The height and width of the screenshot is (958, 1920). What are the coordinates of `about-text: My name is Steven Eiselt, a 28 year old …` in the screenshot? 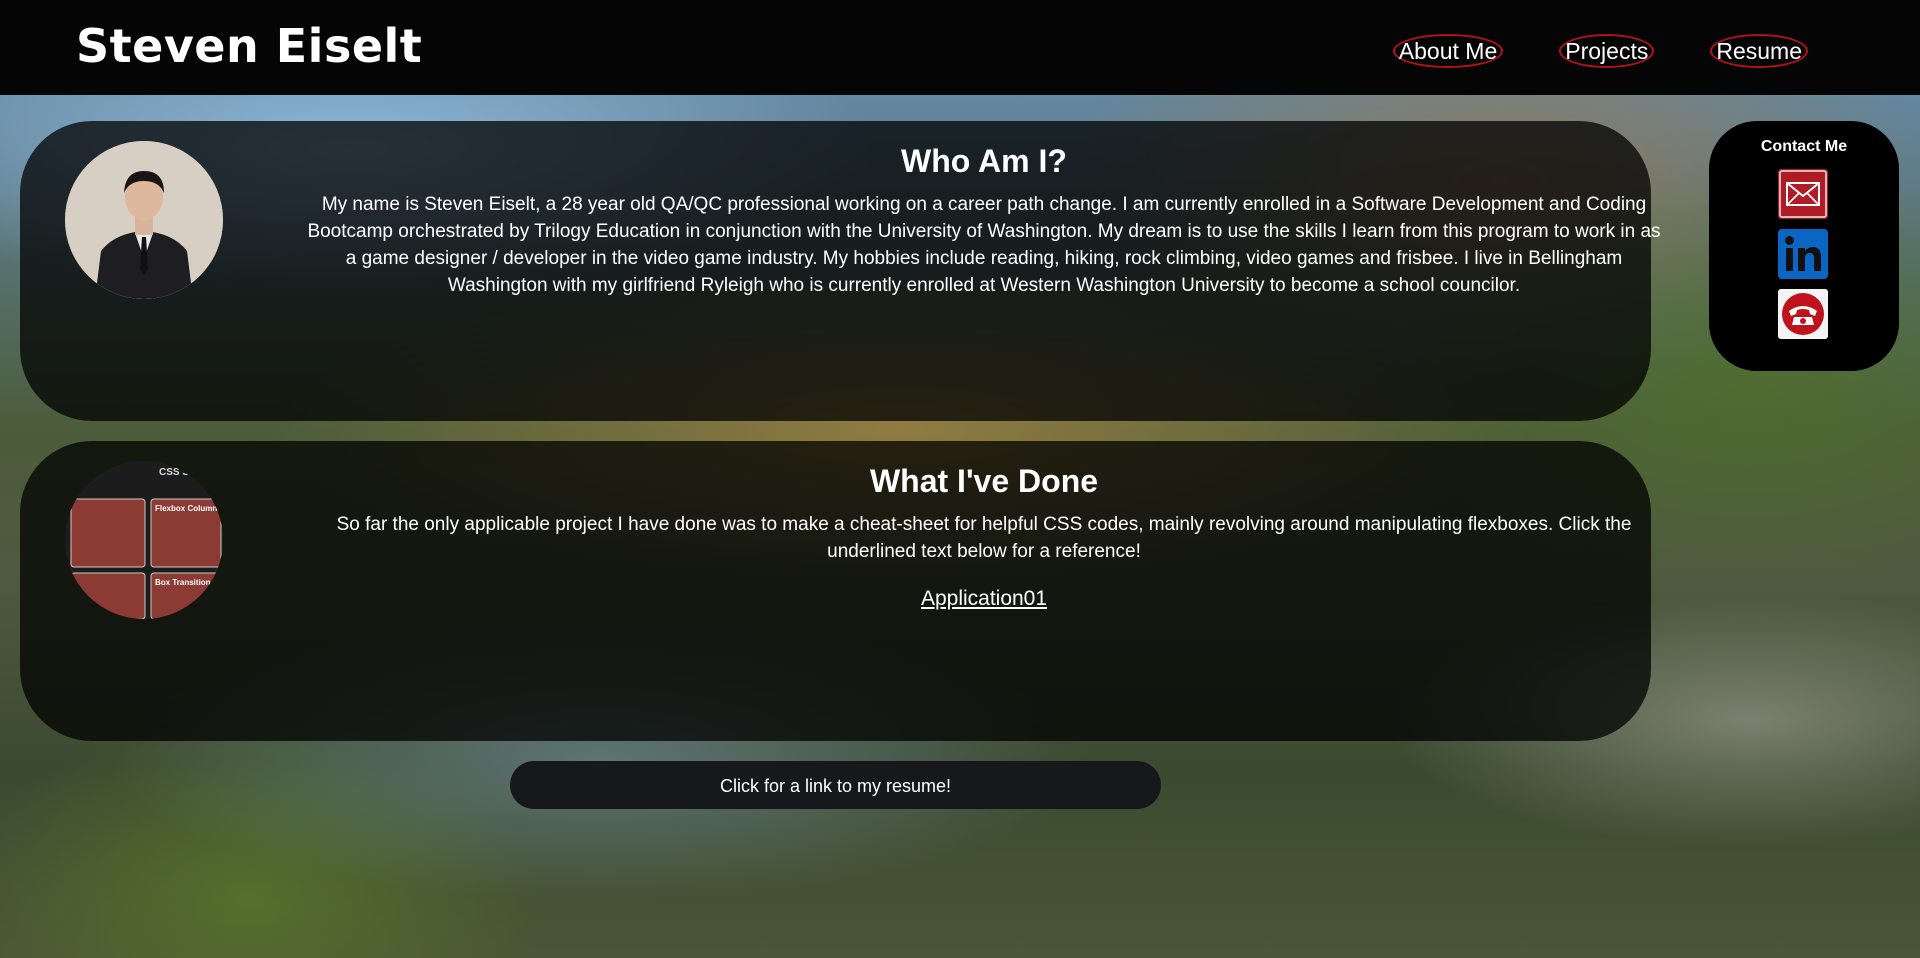 It's located at (984, 245).